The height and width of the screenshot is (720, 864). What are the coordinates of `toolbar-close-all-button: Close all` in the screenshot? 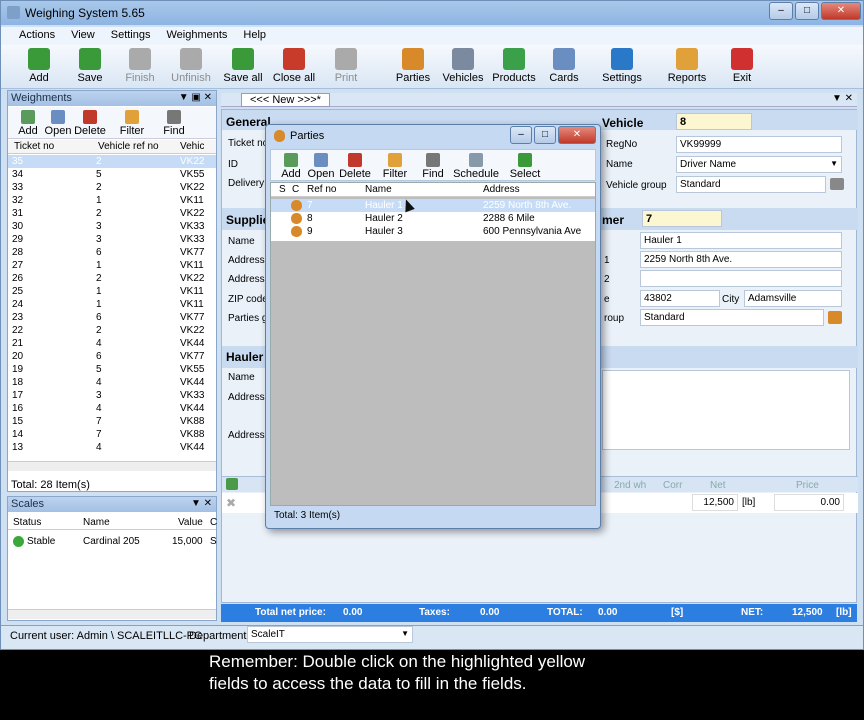 It's located at (294, 67).